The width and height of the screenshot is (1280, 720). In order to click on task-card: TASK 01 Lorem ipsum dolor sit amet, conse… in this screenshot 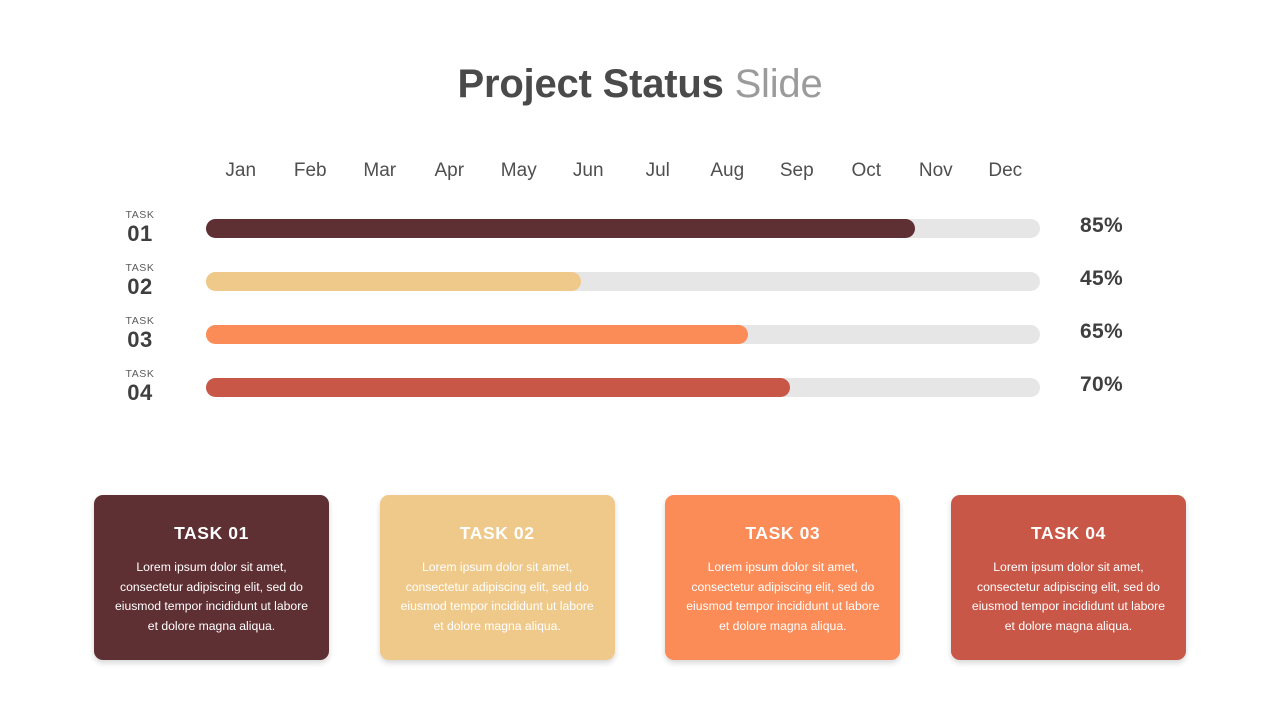, I will do `click(211, 577)`.